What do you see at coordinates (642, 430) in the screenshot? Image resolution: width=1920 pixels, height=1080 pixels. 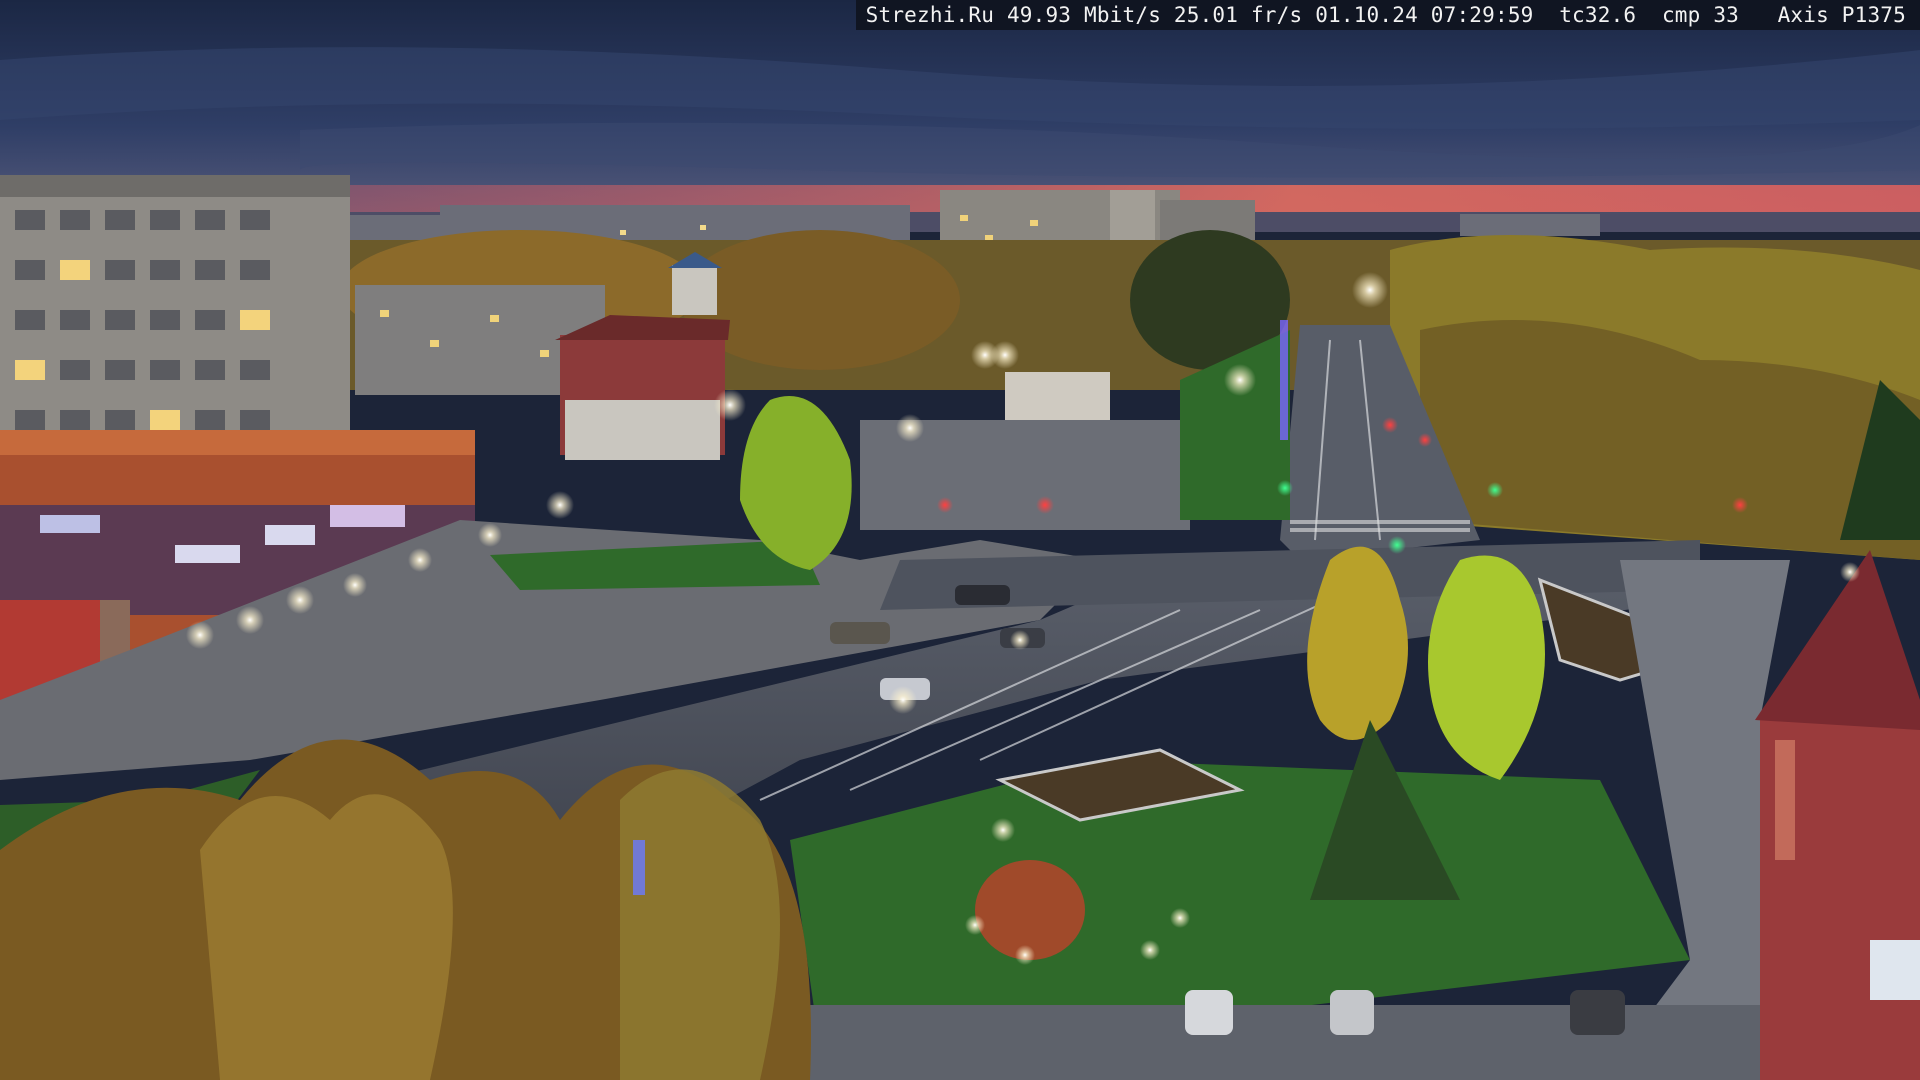 I see `white-annex` at bounding box center [642, 430].